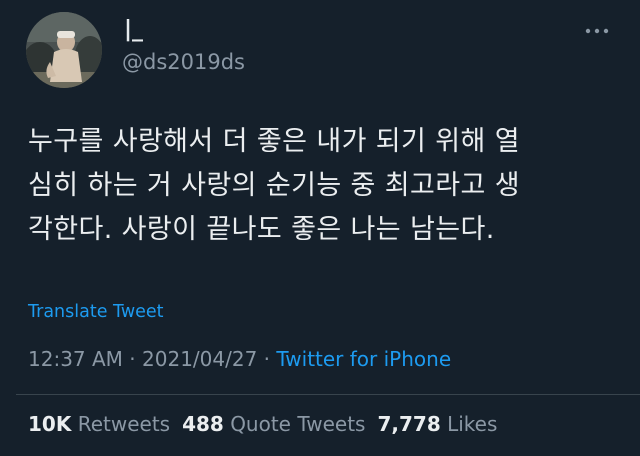 The height and width of the screenshot is (456, 640). I want to click on avatar, so click(64, 50).